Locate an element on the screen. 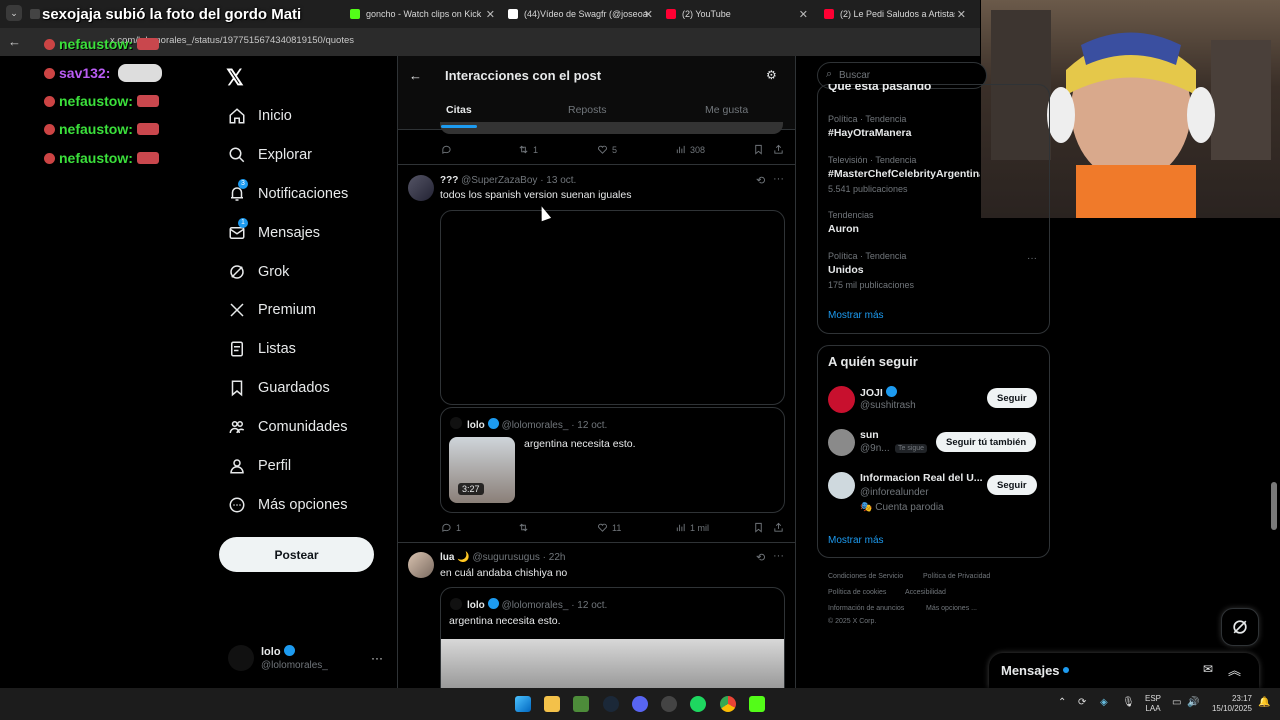 This screenshot has width=1280, height=720. account-more-icon: ··· is located at coordinates (377, 658).